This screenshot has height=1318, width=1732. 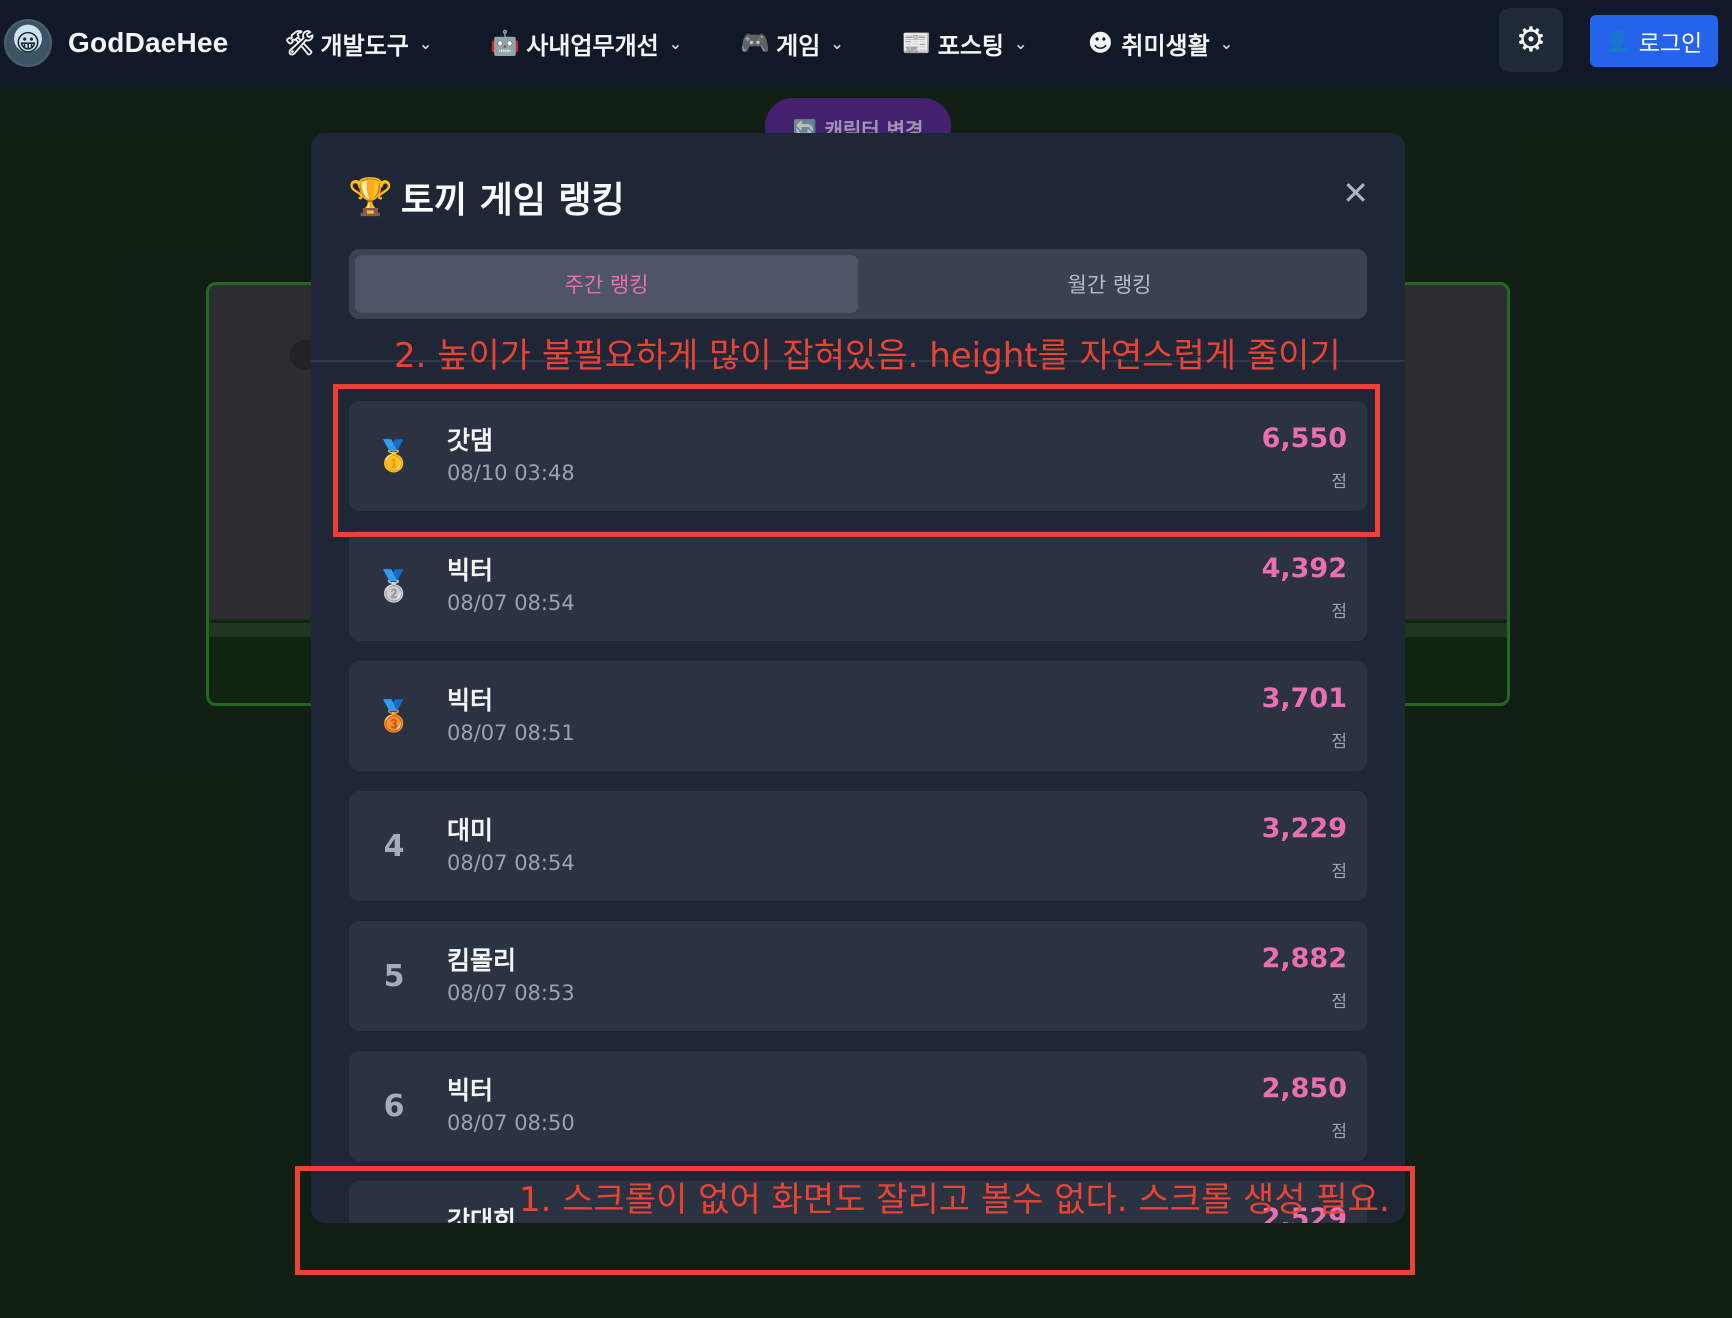 I want to click on newspaper-icon: 📰, so click(x=916, y=43).